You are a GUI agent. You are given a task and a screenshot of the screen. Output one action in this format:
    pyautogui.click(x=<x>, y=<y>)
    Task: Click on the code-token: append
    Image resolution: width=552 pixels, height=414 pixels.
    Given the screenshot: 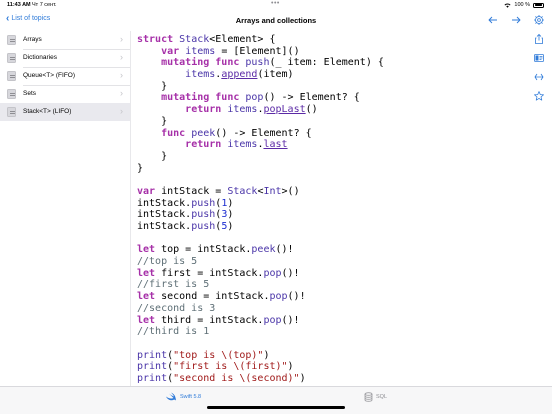 What is the action you would take?
    pyautogui.click(x=239, y=75)
    